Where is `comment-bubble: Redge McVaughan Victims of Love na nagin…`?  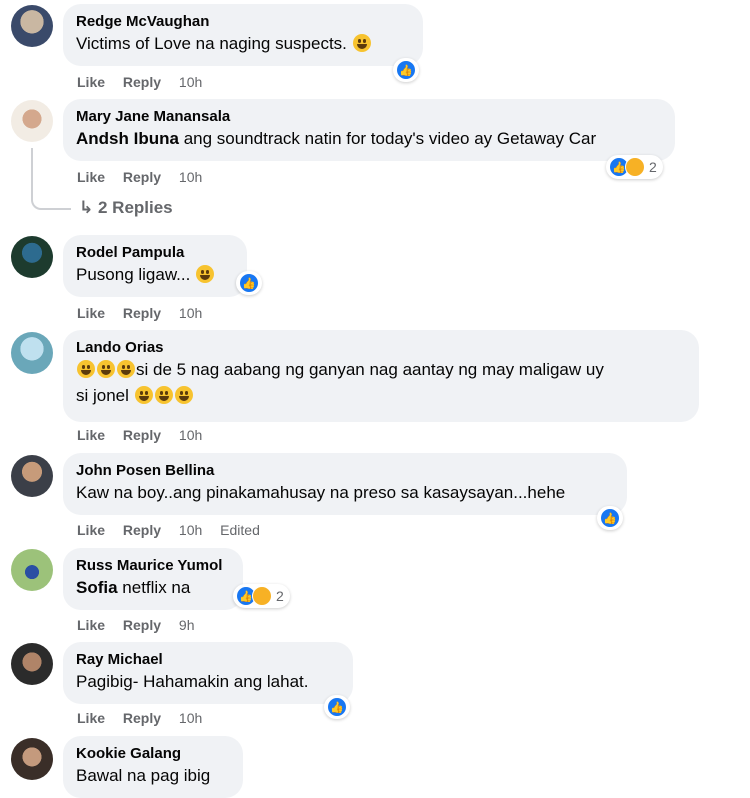
comment-bubble: Redge McVaughan Victims of Love na nagin… is located at coordinates (243, 35).